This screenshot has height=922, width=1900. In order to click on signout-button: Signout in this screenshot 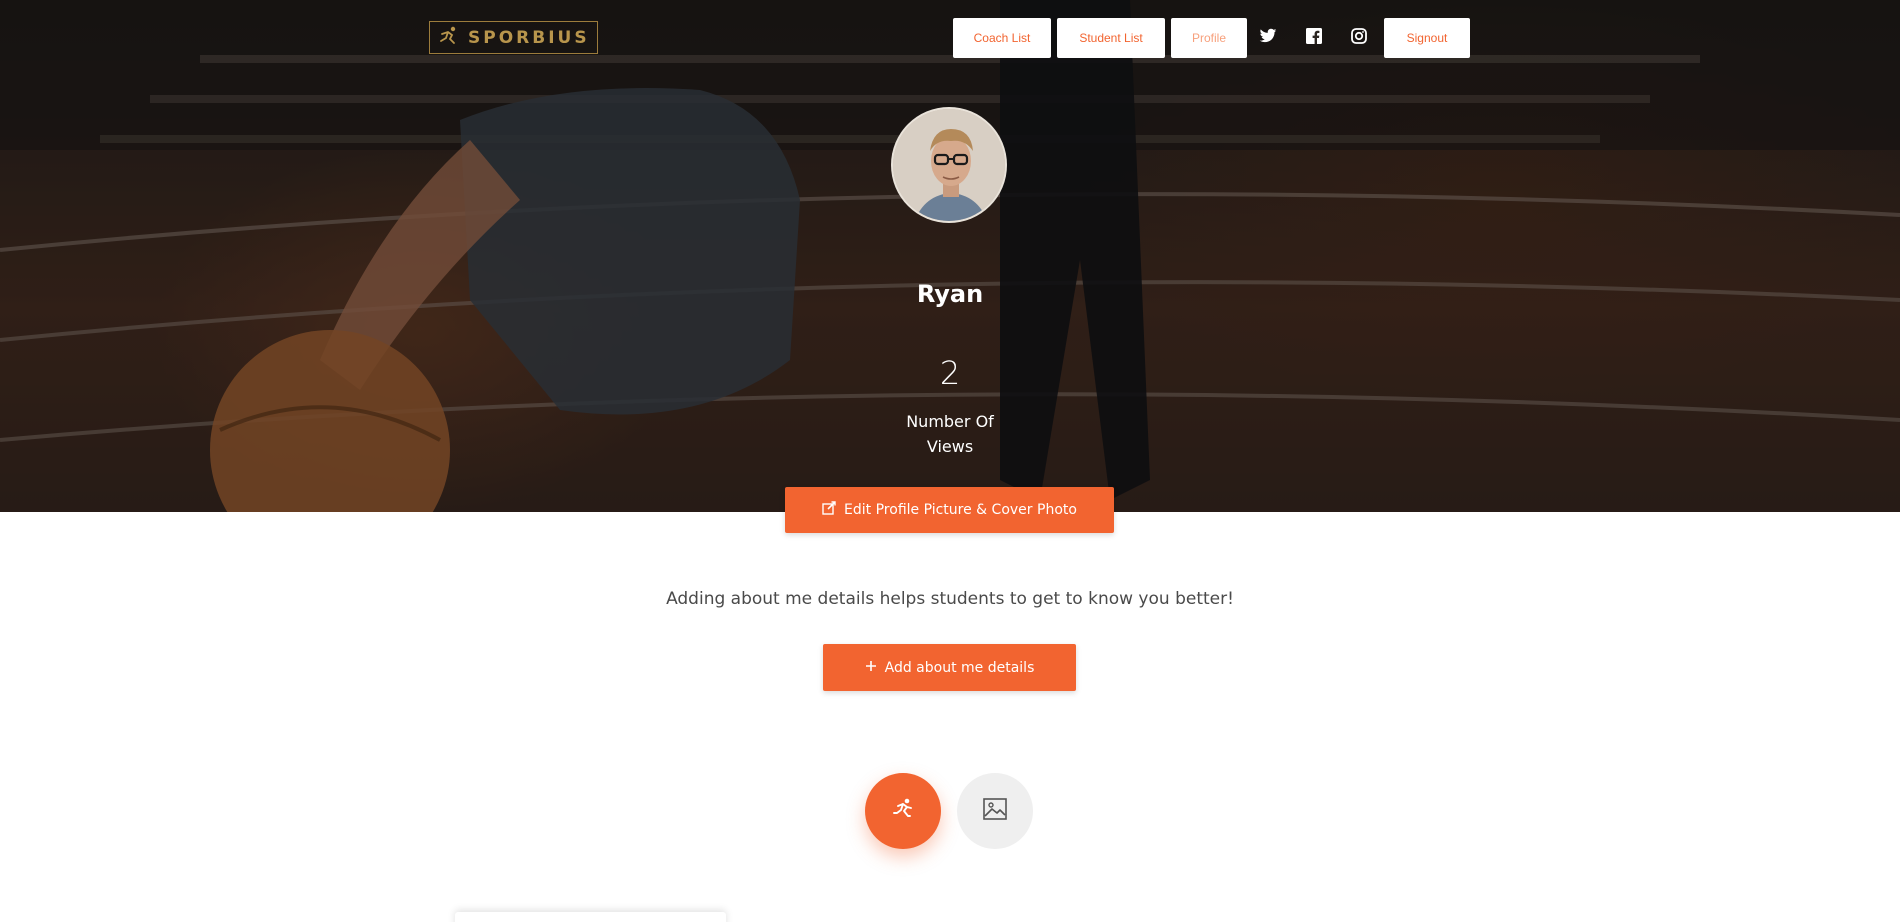, I will do `click(1427, 38)`.